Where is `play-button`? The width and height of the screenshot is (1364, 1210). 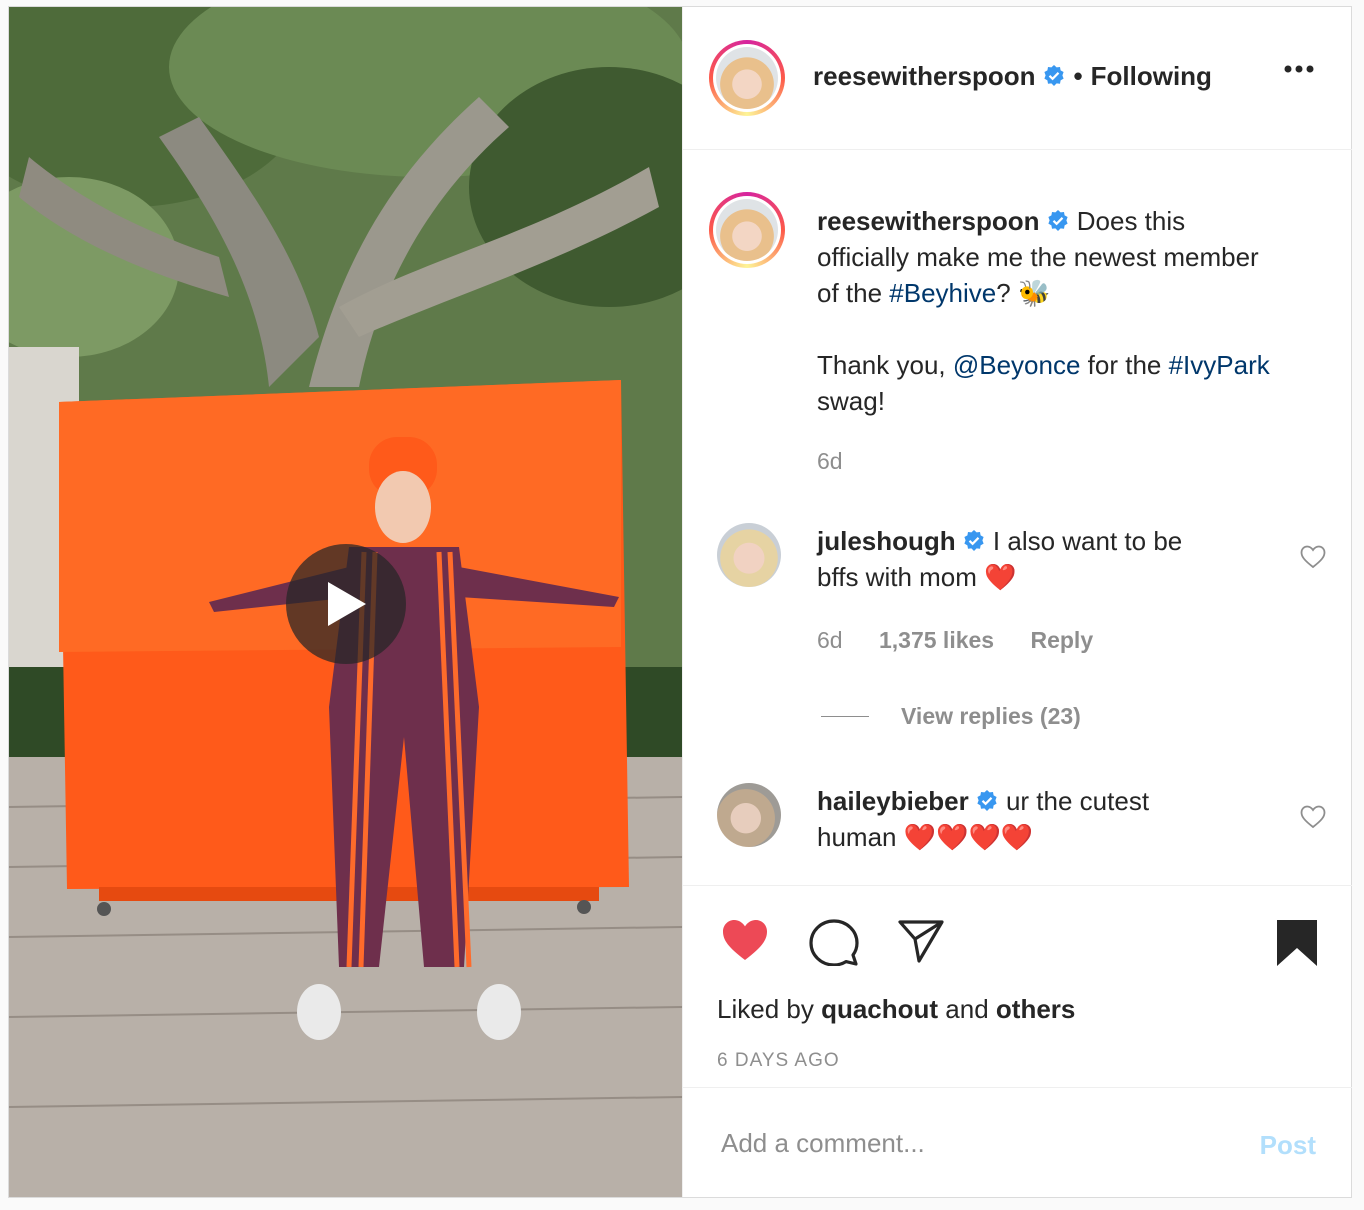 play-button is located at coordinates (346, 604).